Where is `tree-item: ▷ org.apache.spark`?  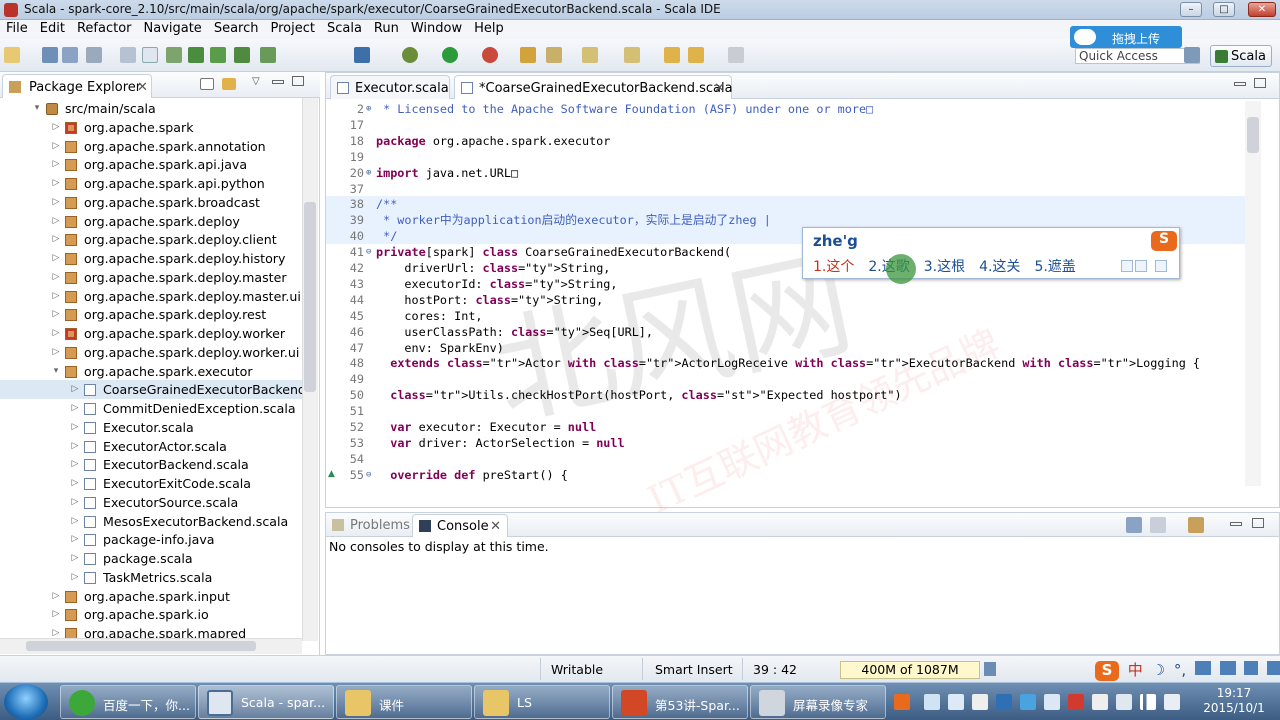
tree-item: ▷ org.apache.spark is located at coordinates (151, 127).